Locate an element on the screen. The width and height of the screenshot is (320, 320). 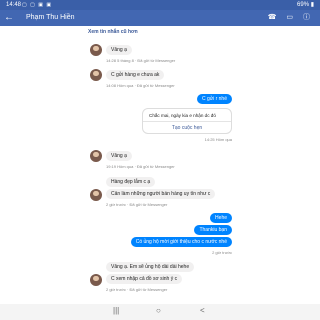
outgoing-message: Có ủng hộ mời giới thiệu cho c nước nhé is located at coordinates (181, 242).